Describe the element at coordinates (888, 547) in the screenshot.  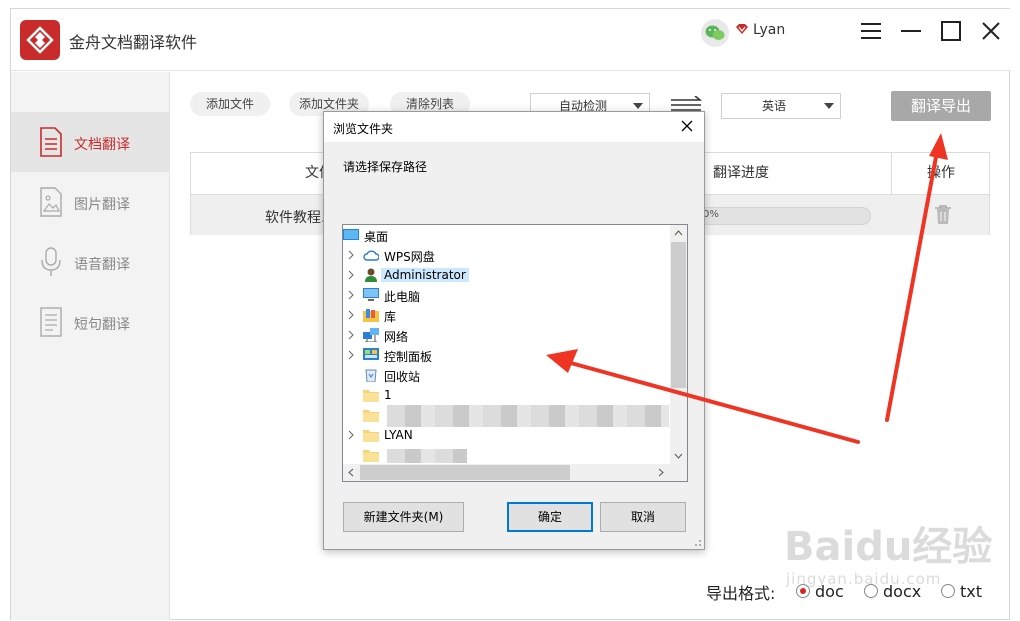
I see `baidu-watermark: Baidu经验` at that location.